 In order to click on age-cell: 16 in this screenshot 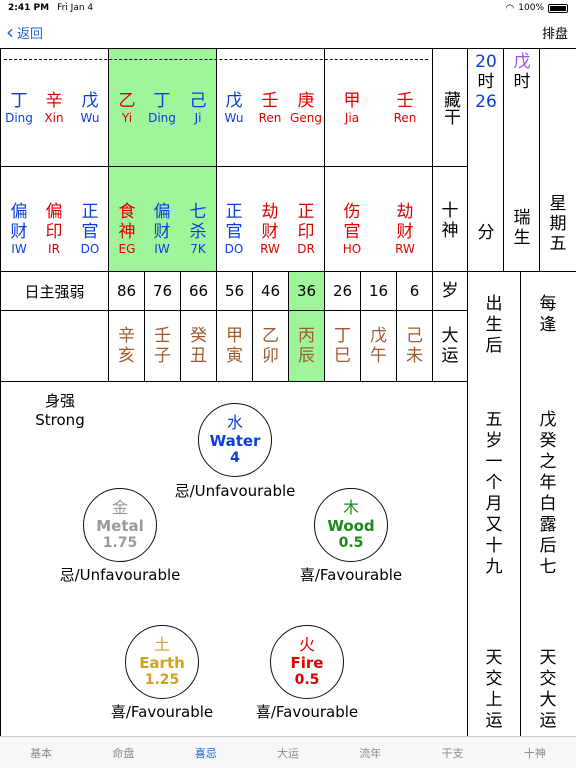, I will do `click(378, 291)`.